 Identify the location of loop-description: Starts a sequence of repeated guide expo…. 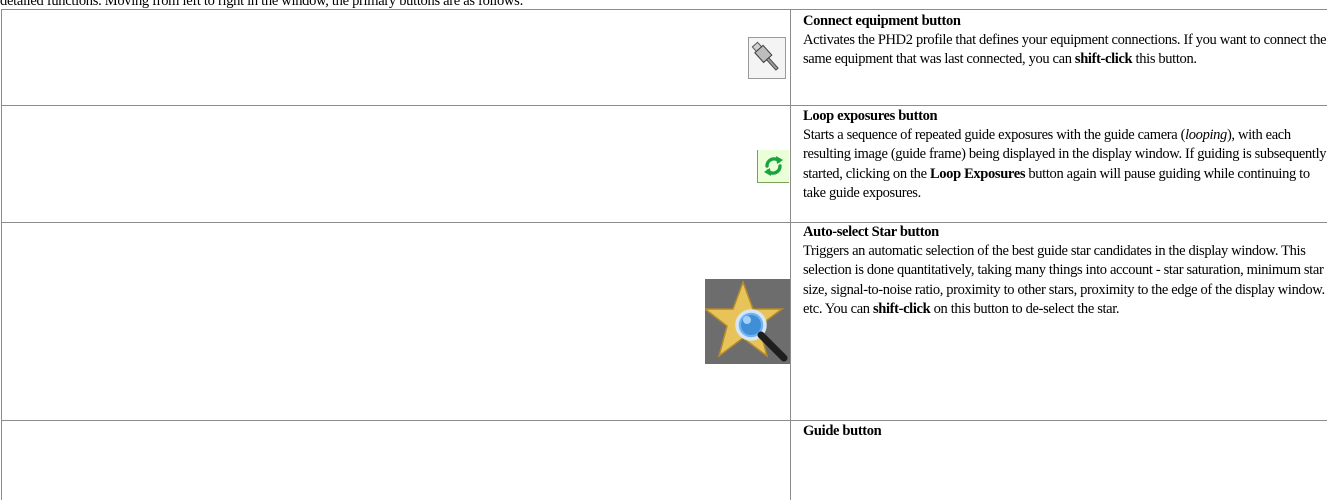
(1065, 164).